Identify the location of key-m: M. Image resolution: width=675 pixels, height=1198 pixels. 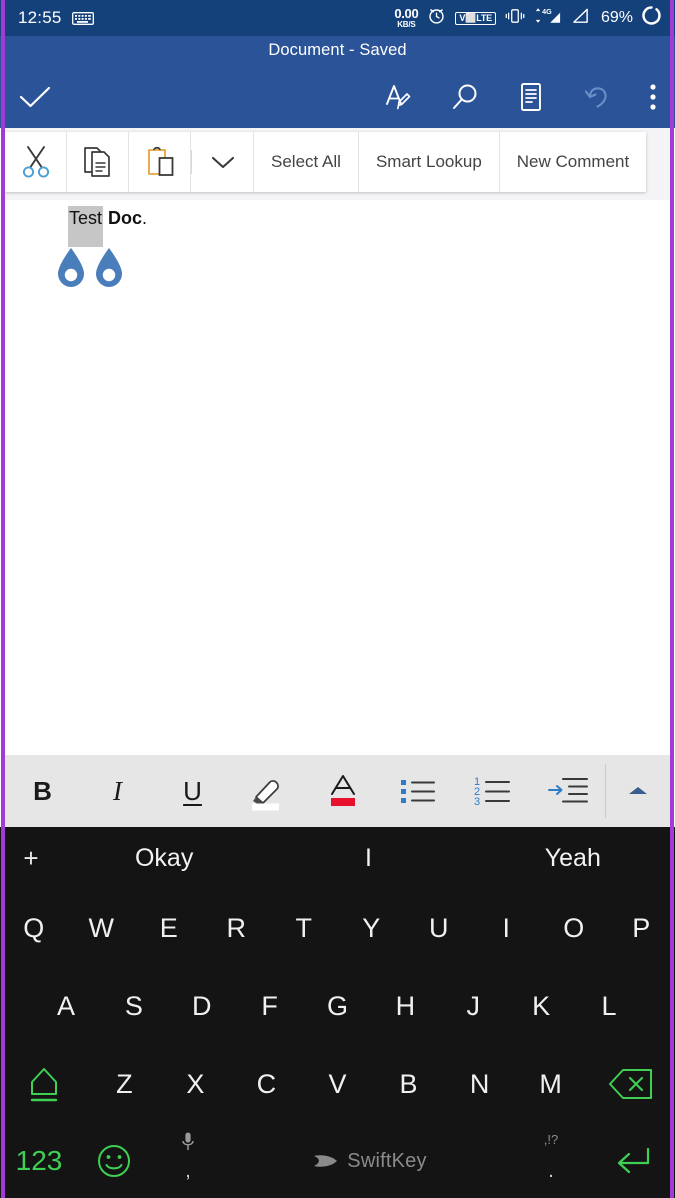
(550, 1084).